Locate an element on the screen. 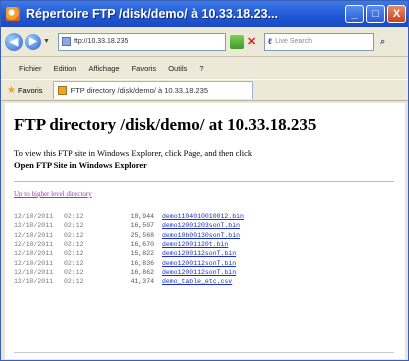 The image size is (409, 361). search-provider-icon: ℓ is located at coordinates (270, 41).